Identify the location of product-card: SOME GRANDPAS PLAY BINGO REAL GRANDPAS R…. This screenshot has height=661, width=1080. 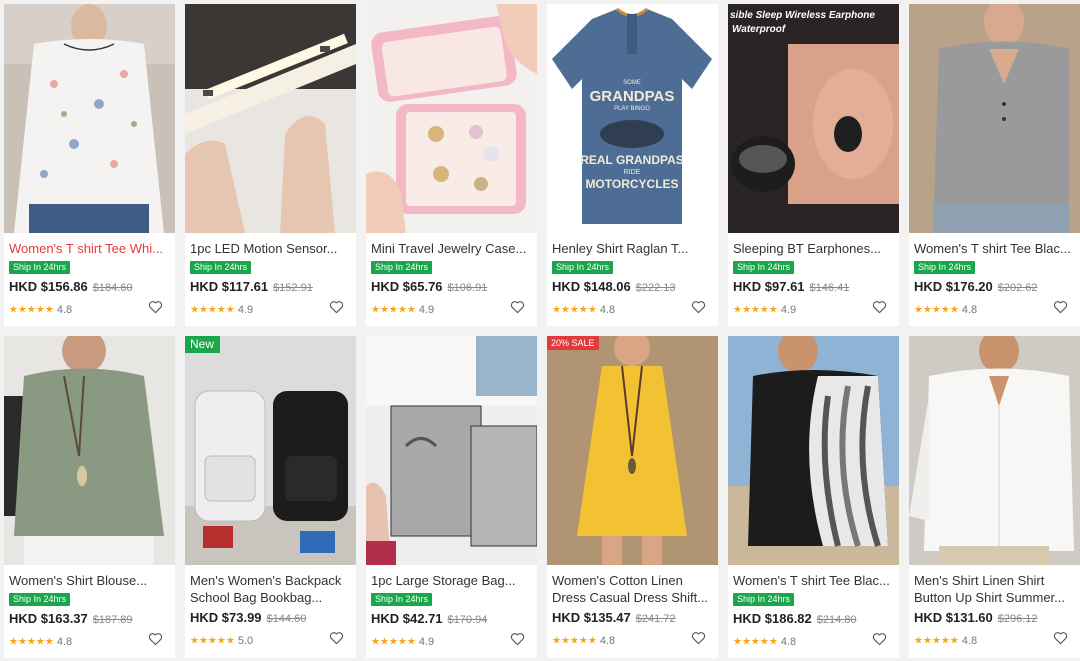
(632, 165).